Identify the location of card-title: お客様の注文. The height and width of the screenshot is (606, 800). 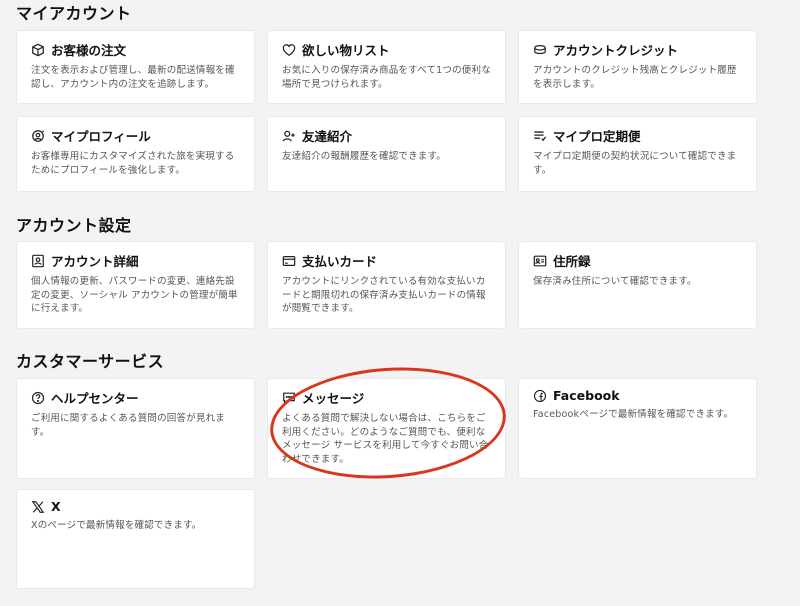
(89, 50).